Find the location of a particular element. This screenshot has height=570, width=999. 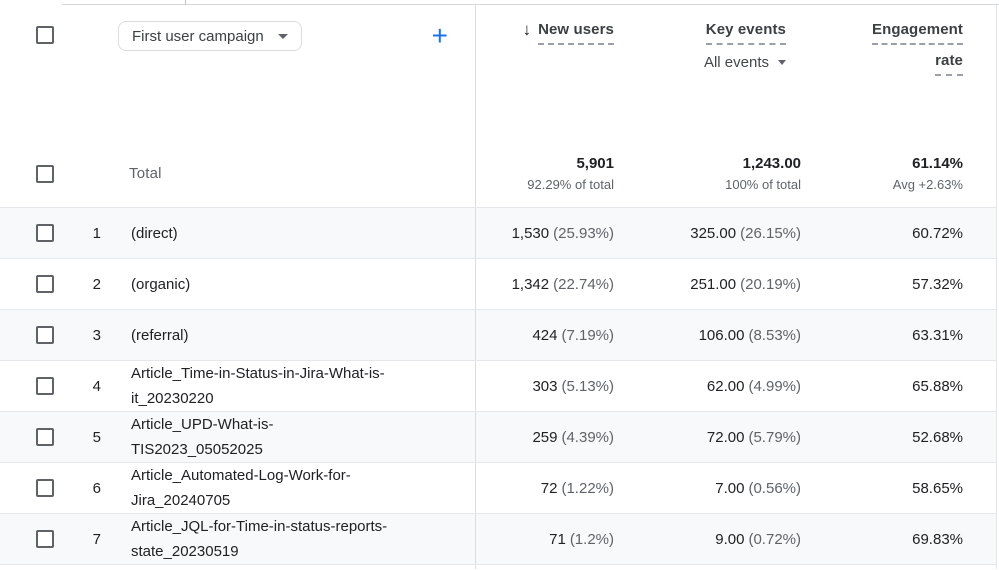

dimension-line: (organic) is located at coordinates (161, 284).